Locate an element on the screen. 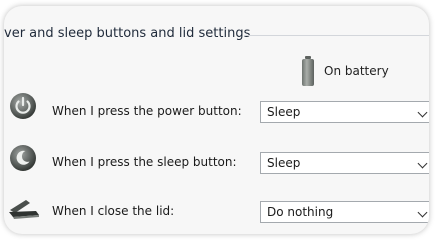  sleep-button-action-value: Sleep is located at coordinates (284, 163).